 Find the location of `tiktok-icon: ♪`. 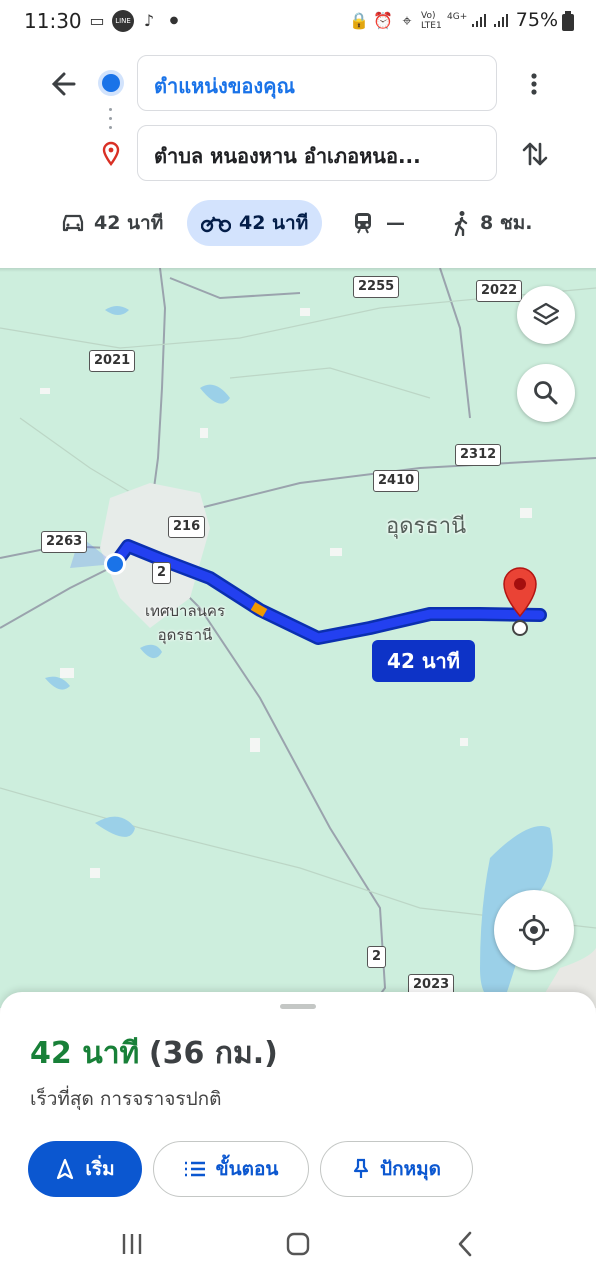

tiktok-icon: ♪ is located at coordinates (149, 20).